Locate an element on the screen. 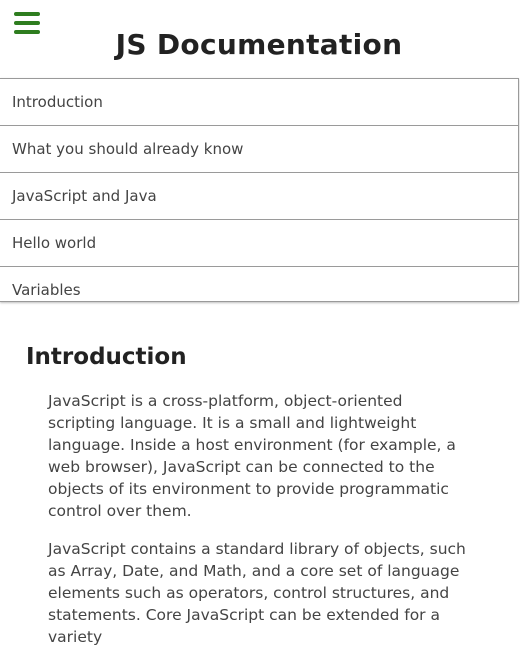 The height and width of the screenshot is (664, 520). nav-link-hello-world: Hello world is located at coordinates (259, 243).